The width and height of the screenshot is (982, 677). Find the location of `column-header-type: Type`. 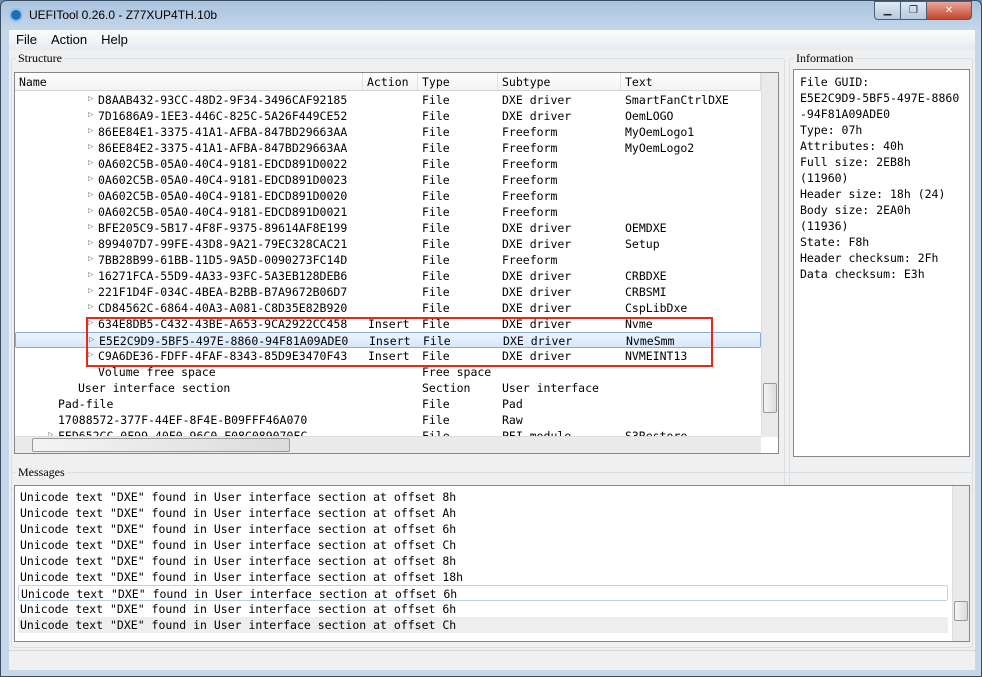

column-header-type: Type is located at coordinates (458, 81).